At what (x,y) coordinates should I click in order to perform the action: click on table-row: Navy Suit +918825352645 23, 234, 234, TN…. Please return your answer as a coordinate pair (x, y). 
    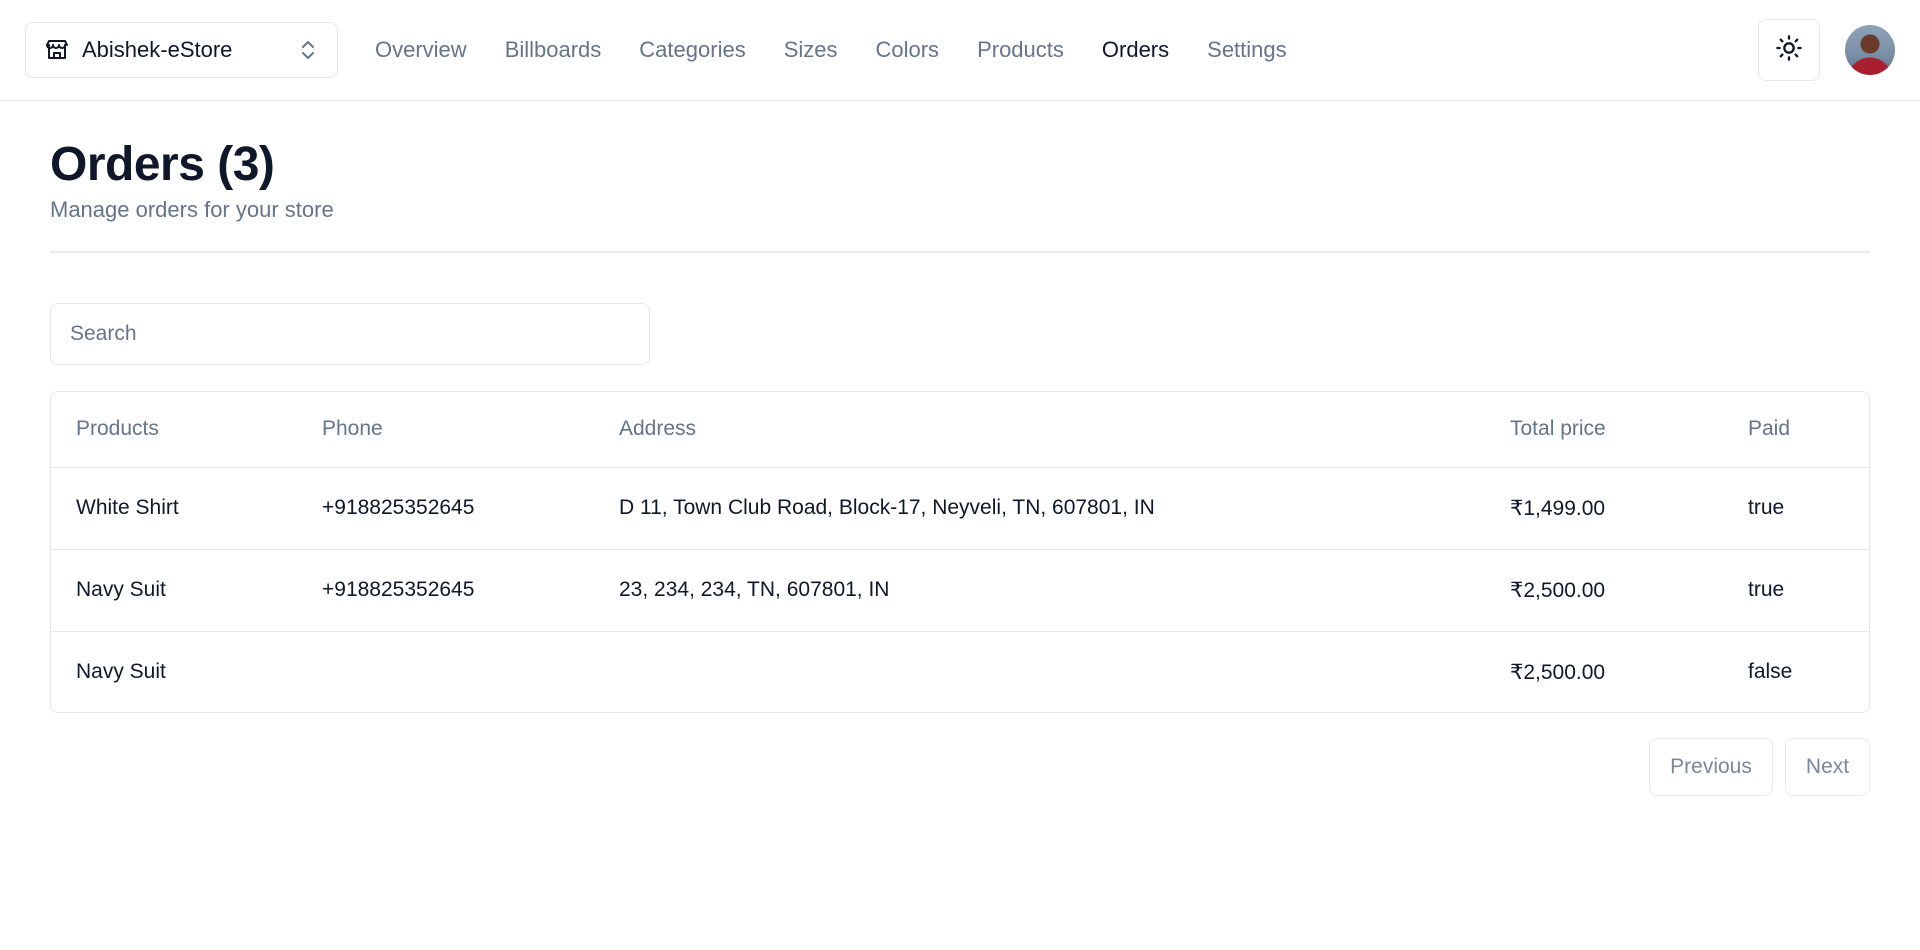
    Looking at the image, I should click on (960, 590).